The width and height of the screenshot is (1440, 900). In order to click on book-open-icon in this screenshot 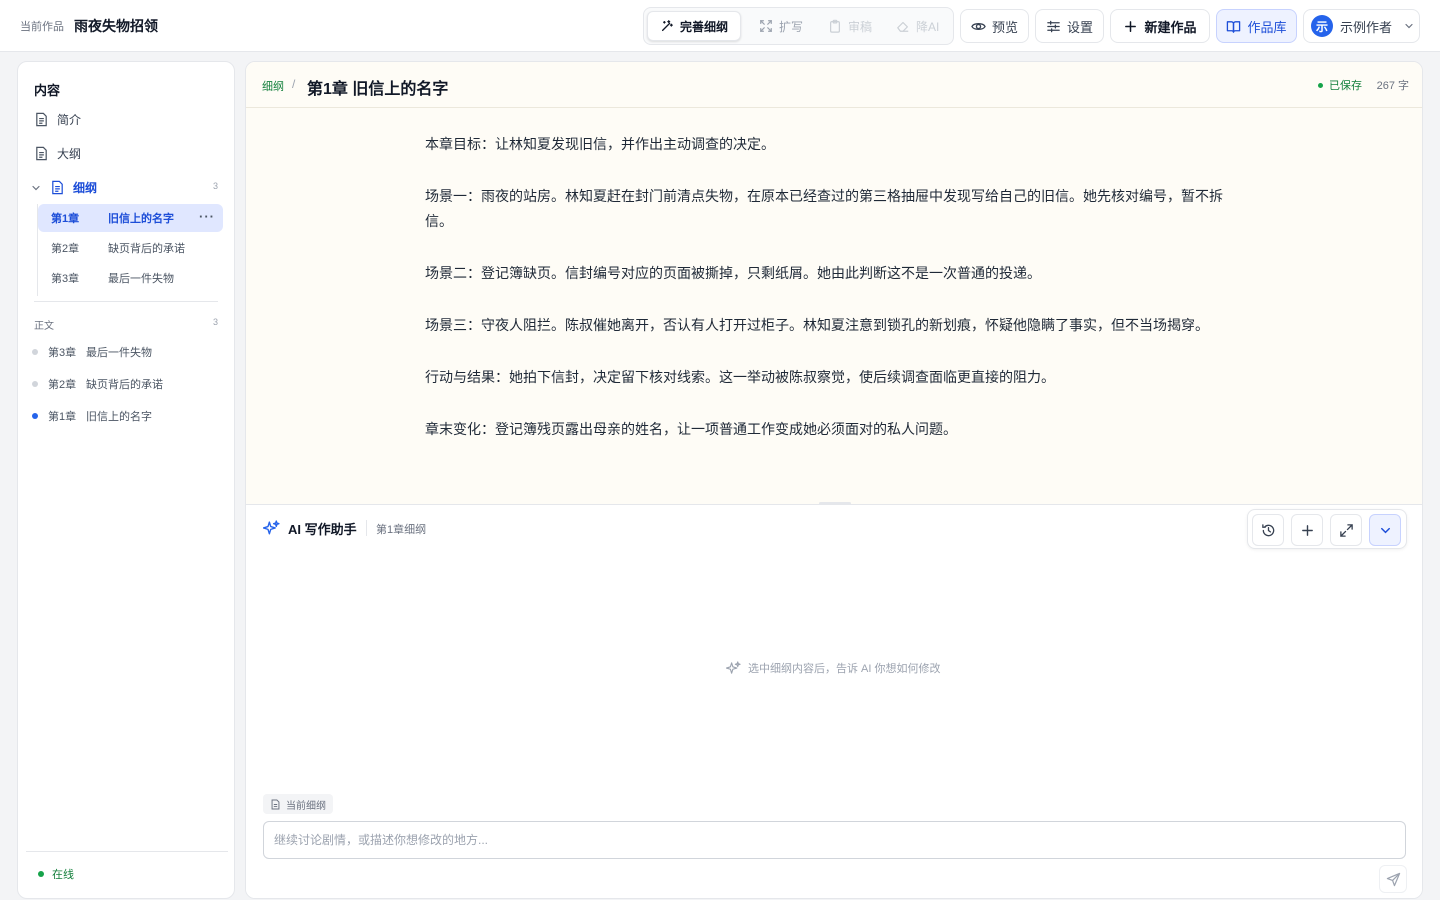, I will do `click(1234, 26)`.